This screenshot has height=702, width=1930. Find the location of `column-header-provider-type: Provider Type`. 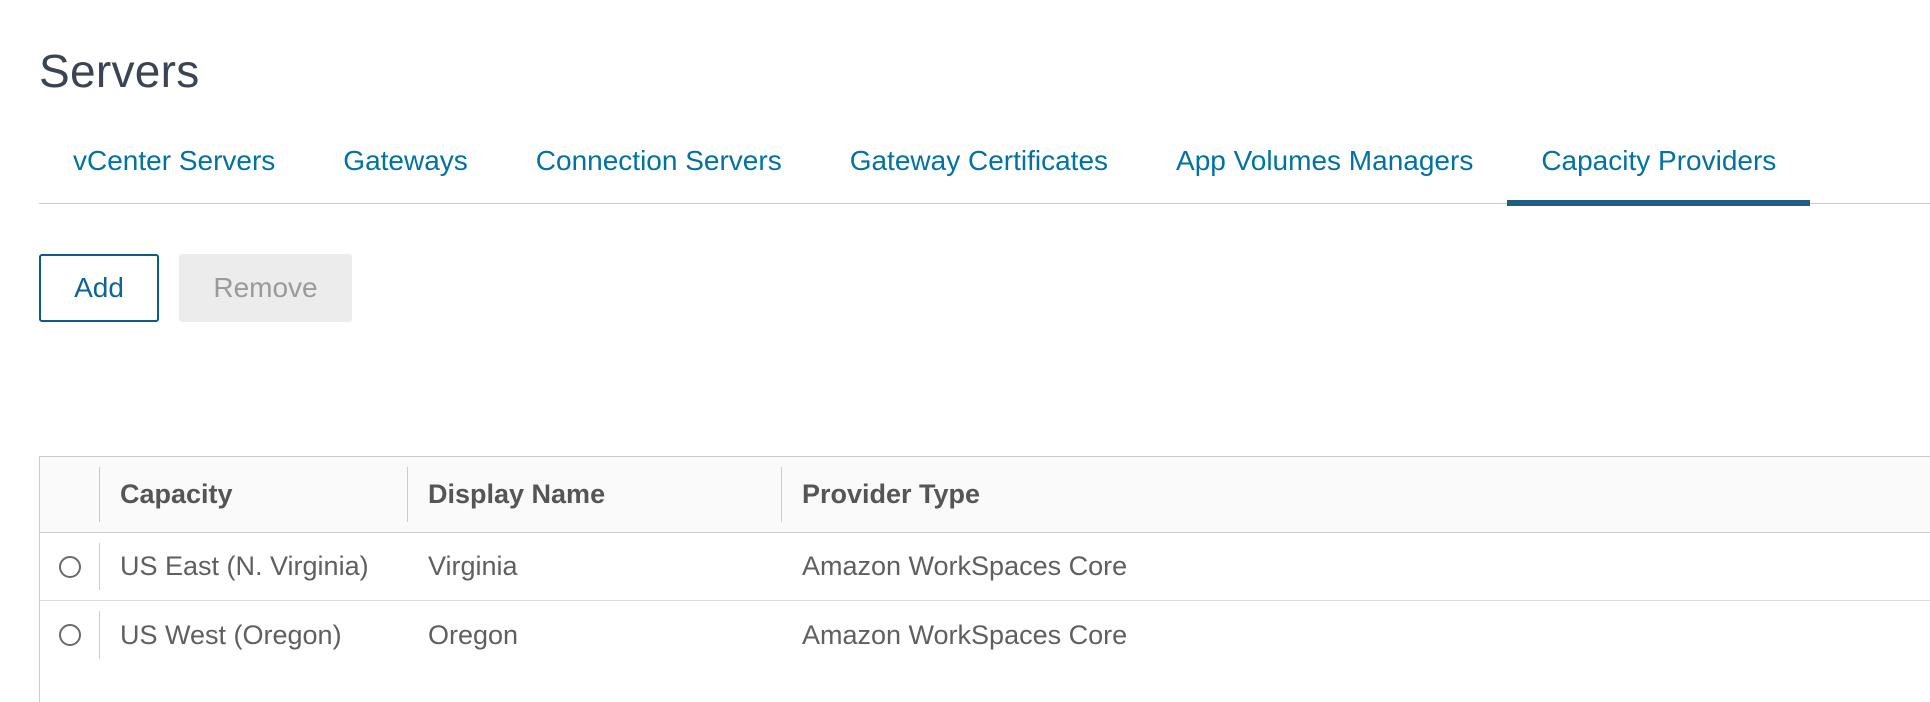

column-header-provider-type: Provider Type is located at coordinates (1356, 494).